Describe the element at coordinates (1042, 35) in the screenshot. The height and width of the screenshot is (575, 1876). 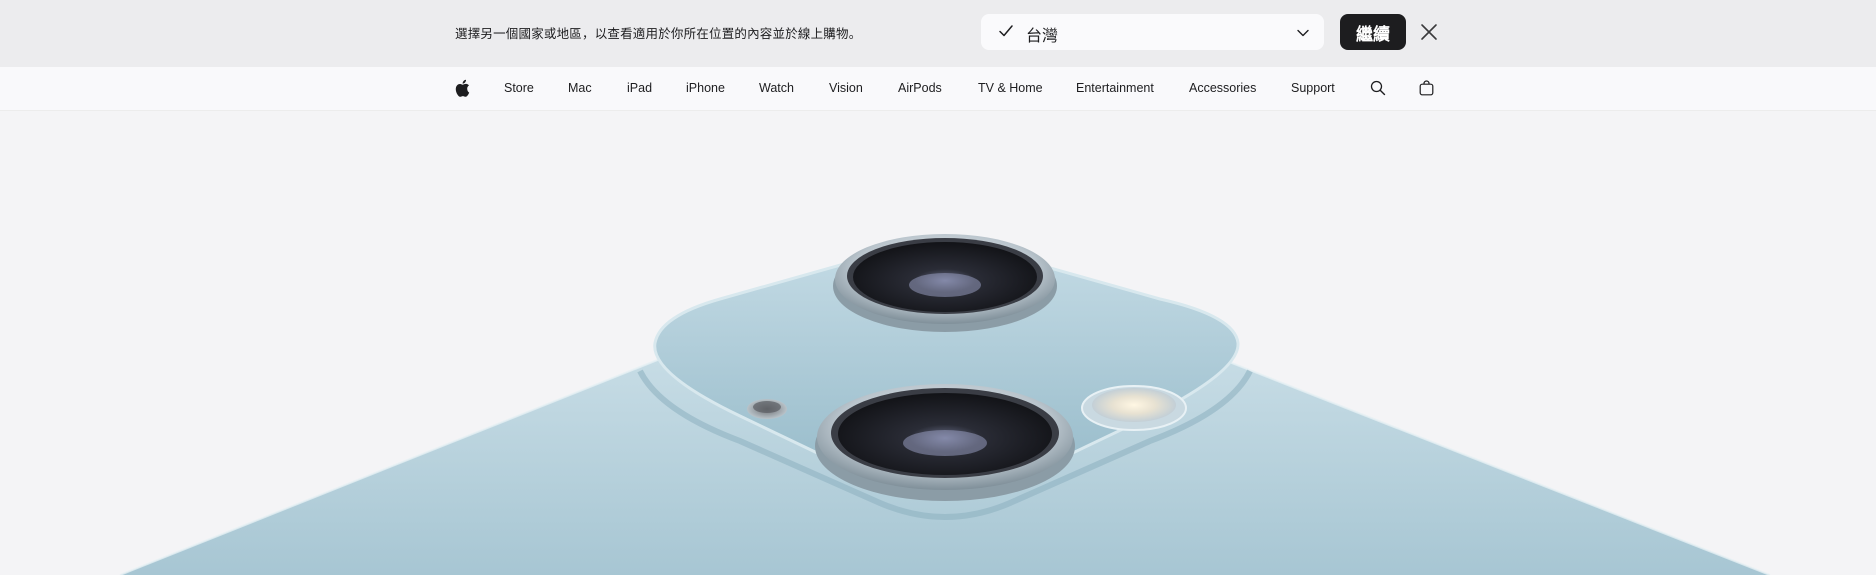
I see `region-select-value: 台灣` at that location.